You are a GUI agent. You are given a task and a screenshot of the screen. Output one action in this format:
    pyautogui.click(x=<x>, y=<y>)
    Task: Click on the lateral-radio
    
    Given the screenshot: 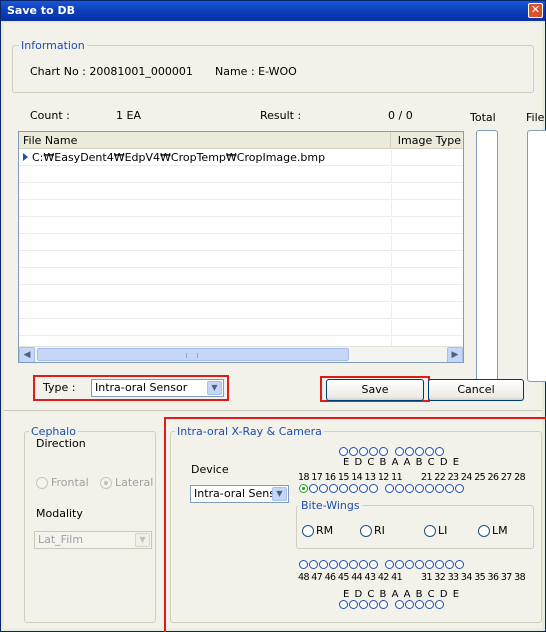 What is the action you would take?
    pyautogui.click(x=106, y=483)
    